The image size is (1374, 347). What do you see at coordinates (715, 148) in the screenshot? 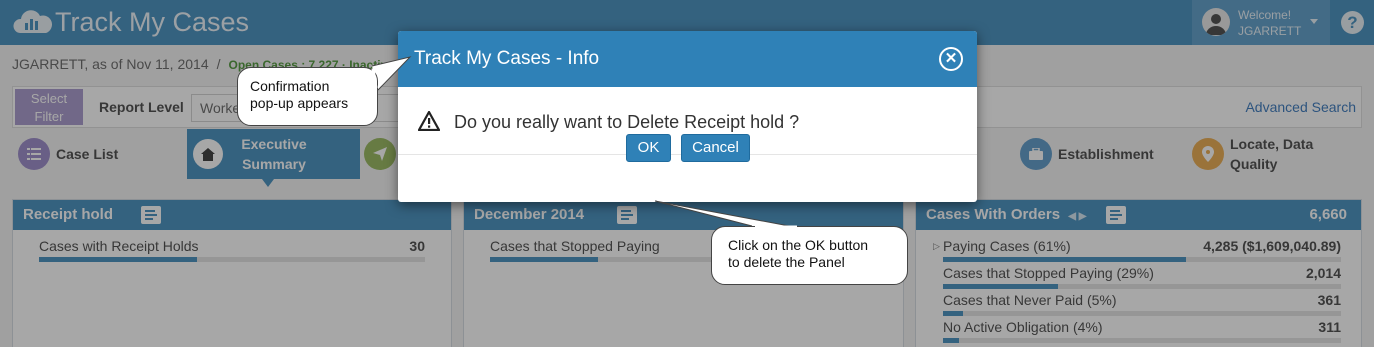
I see `cancel-button: Cancel` at bounding box center [715, 148].